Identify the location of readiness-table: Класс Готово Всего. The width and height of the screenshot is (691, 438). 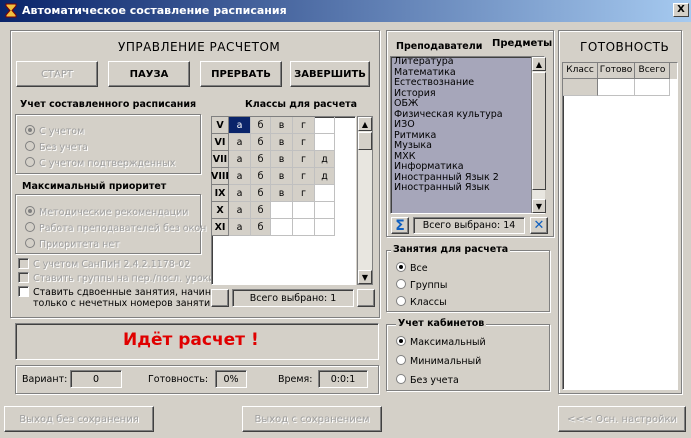
(620, 226).